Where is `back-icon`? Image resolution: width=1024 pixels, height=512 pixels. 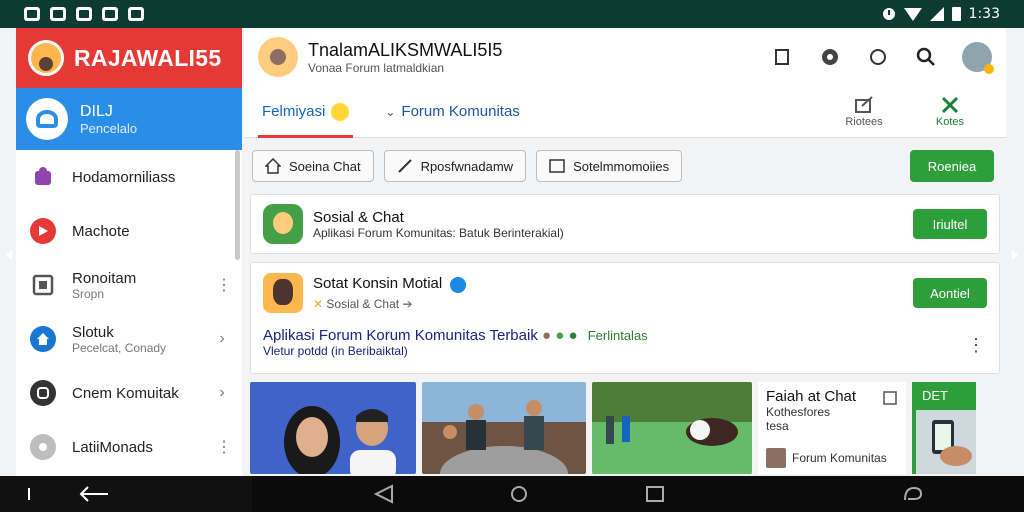
back-icon is located at coordinates (383, 494).